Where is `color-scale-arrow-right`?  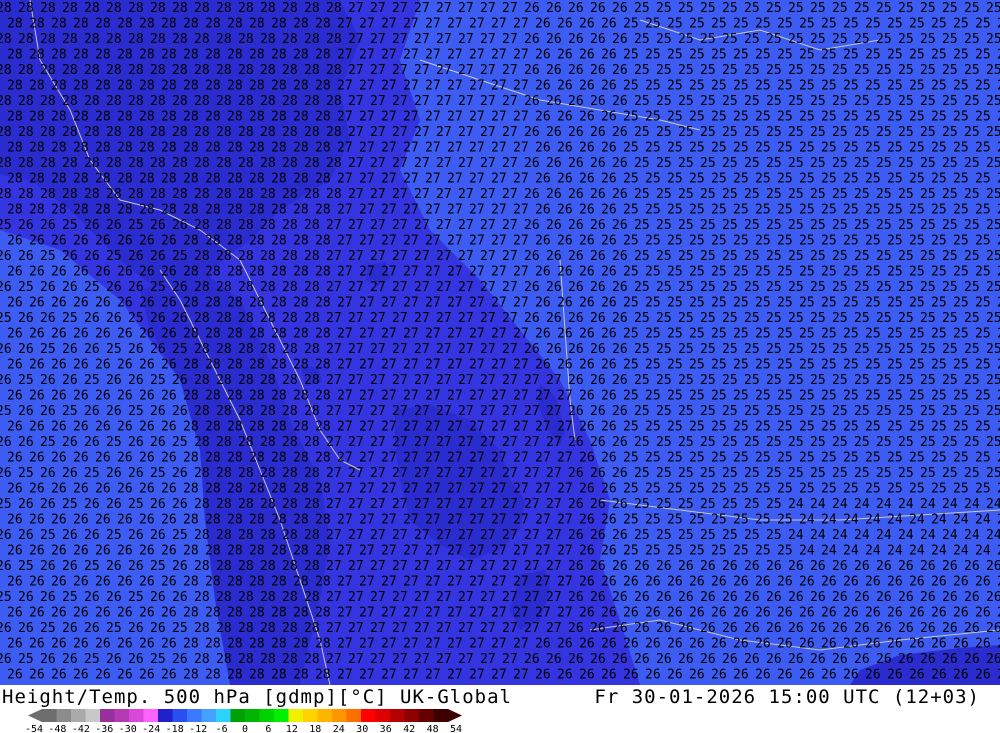 color-scale-arrow-right is located at coordinates (455, 715).